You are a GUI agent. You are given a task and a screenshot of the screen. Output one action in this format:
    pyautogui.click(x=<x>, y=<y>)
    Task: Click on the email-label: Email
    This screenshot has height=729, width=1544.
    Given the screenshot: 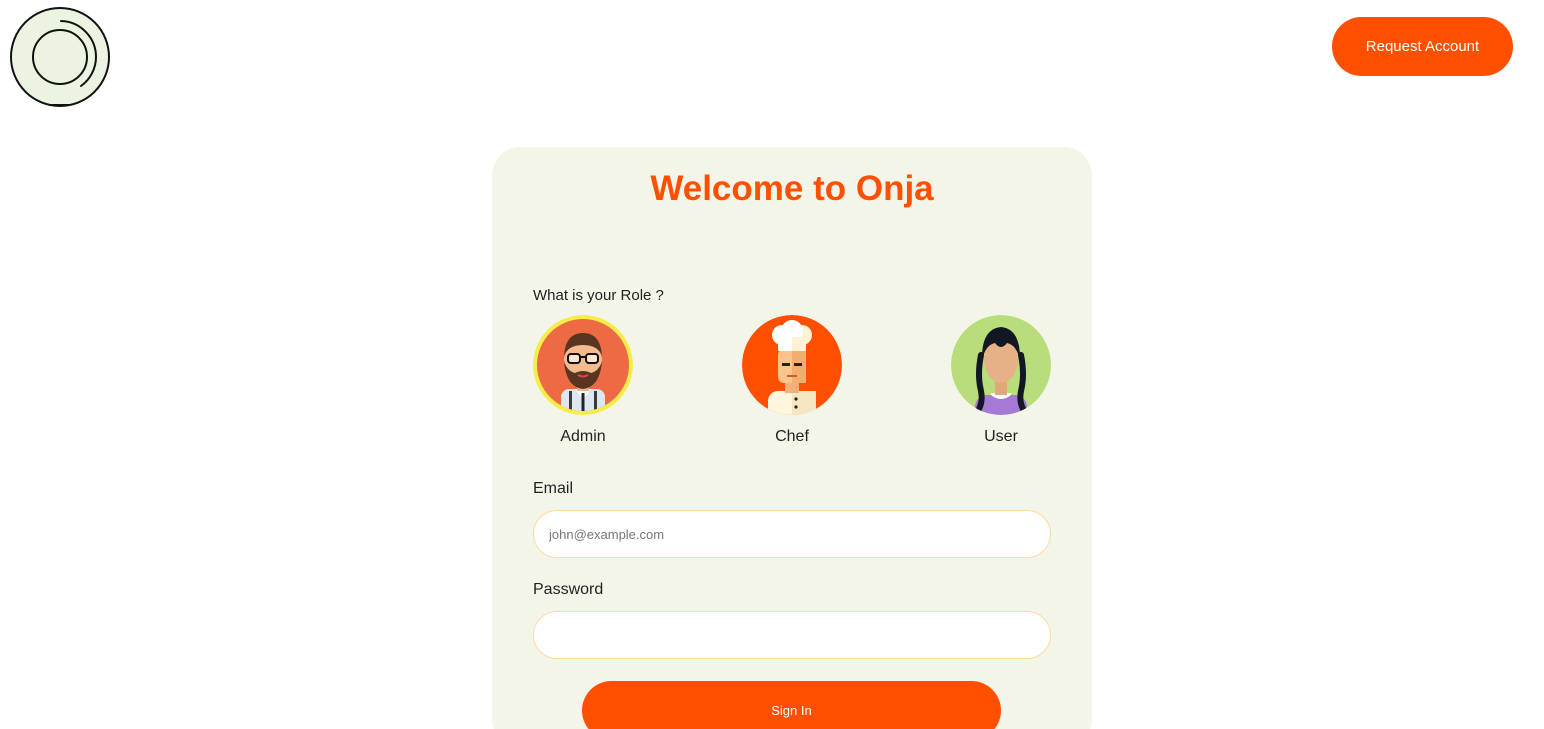 What is the action you would take?
    pyautogui.click(x=553, y=488)
    